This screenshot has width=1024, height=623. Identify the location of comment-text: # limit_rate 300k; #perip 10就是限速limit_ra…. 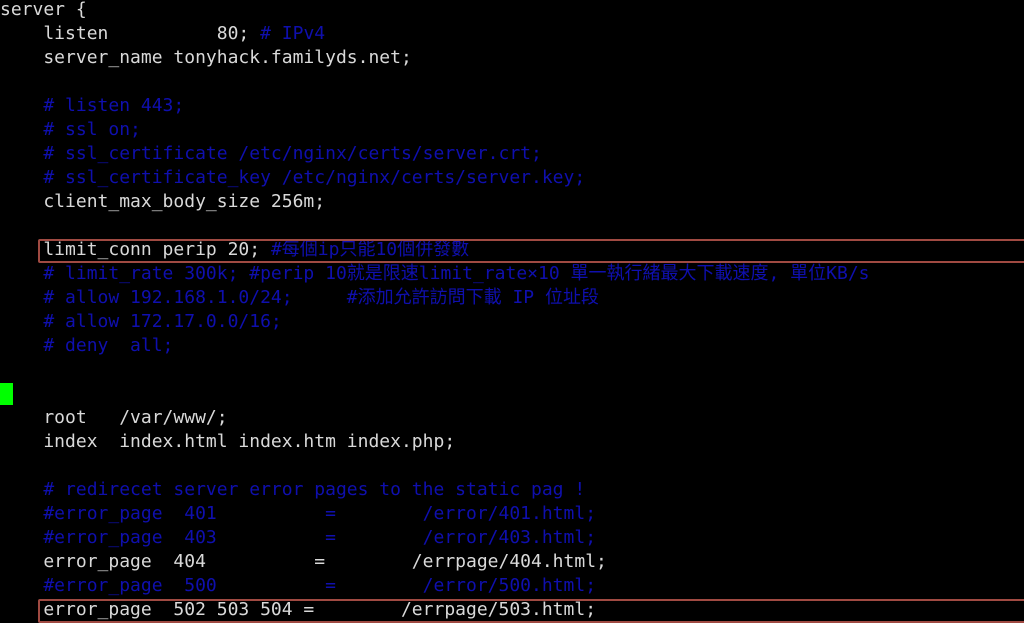
(435, 273).